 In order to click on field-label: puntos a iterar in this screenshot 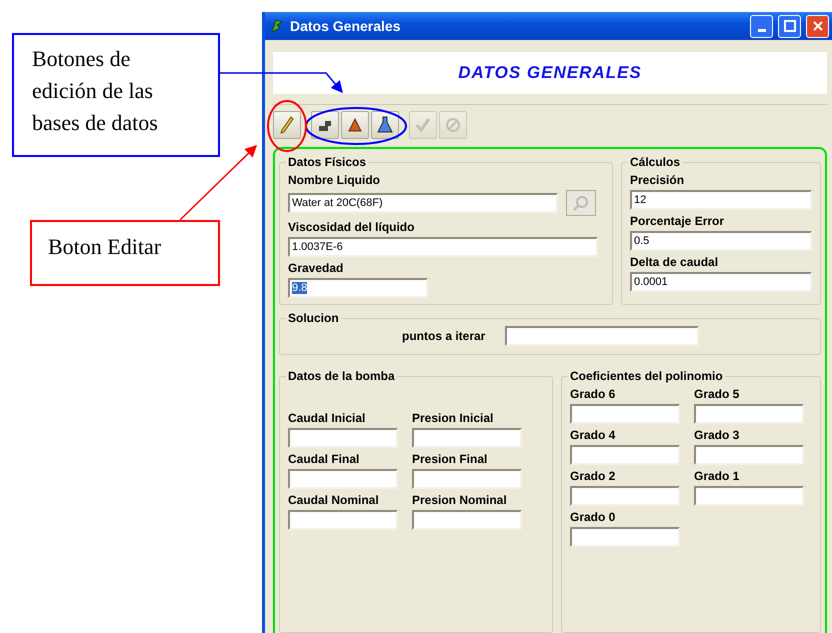, I will do `click(444, 336)`.